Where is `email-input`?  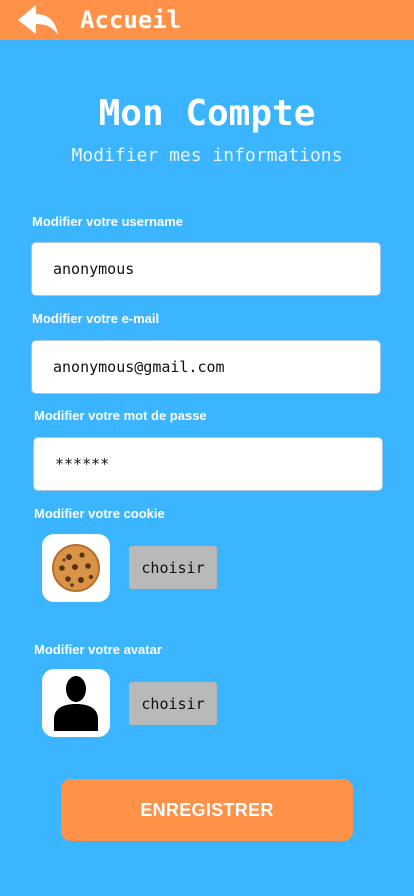
email-input is located at coordinates (206, 367).